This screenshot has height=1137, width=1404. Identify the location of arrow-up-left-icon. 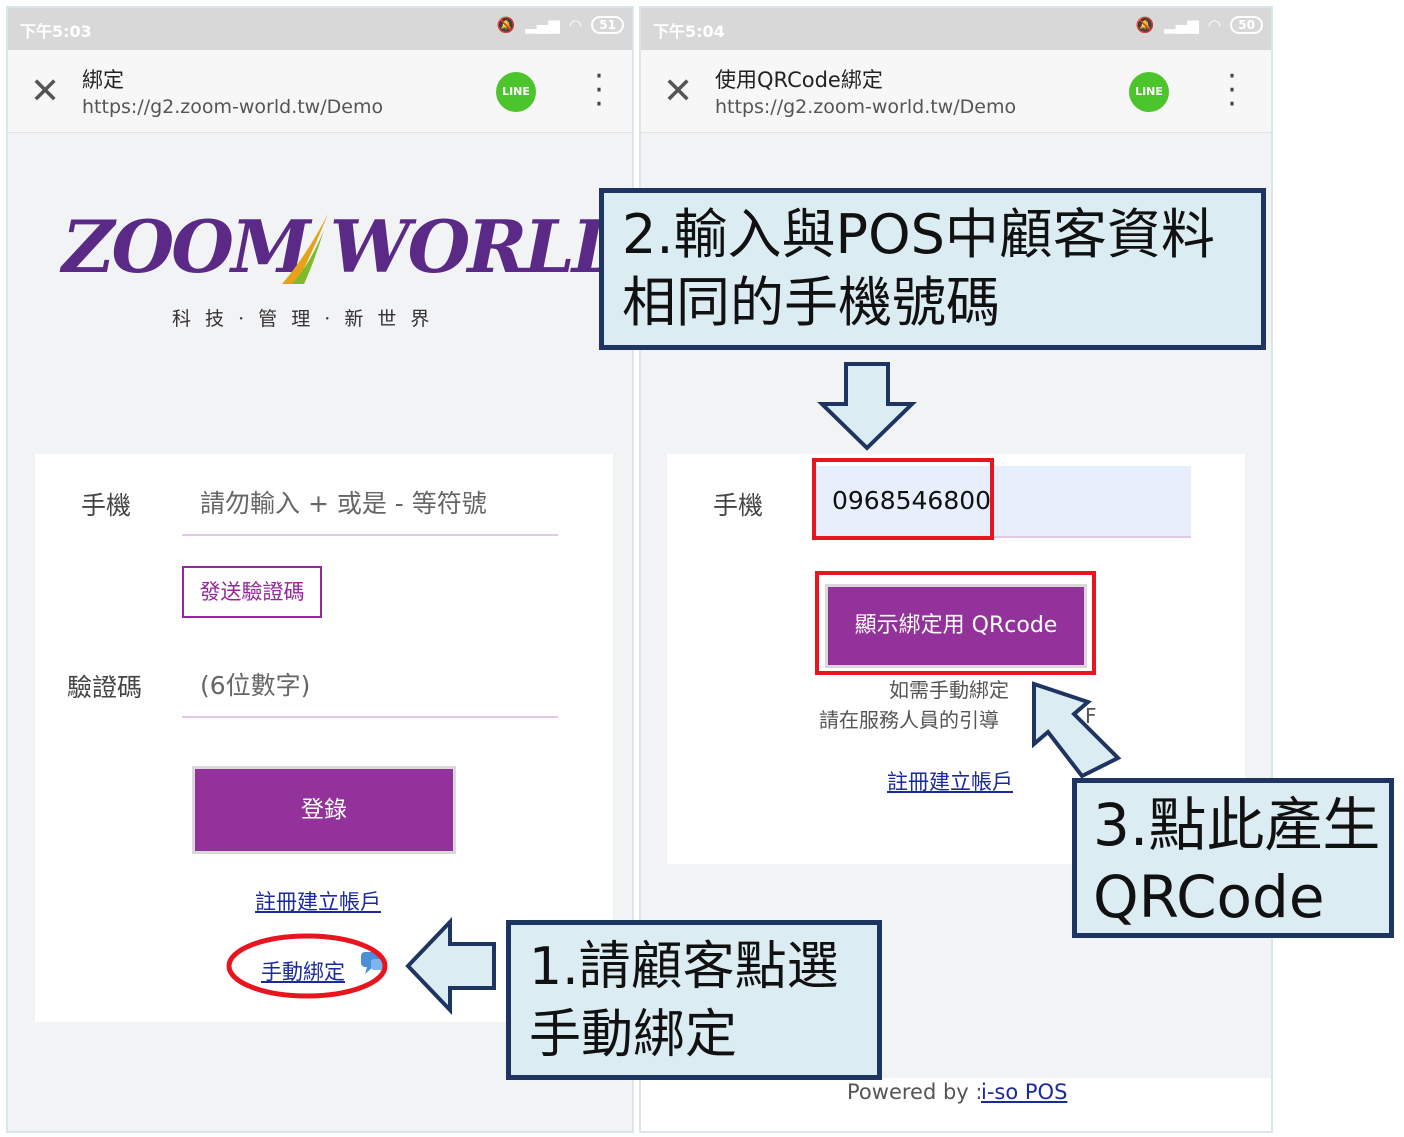
(1077, 730).